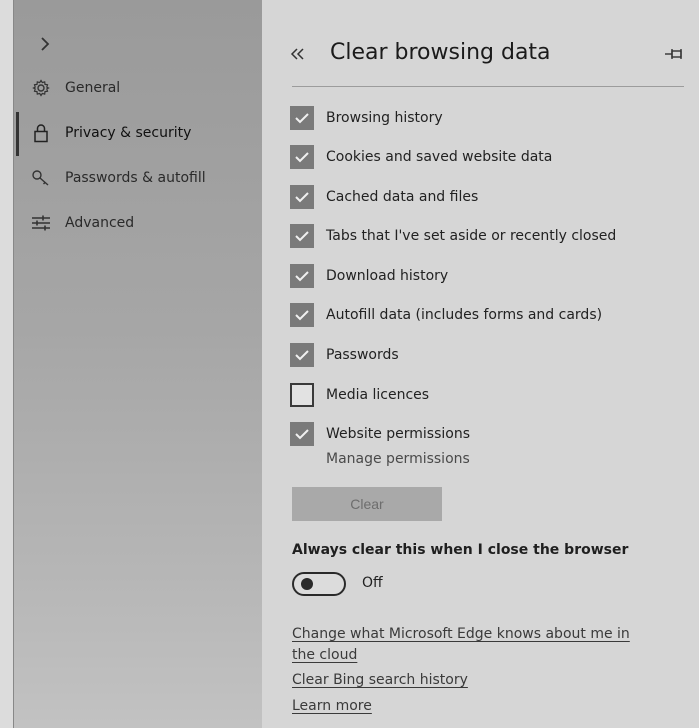  I want to click on sidebar-item-passwords-autofill: Passwords & autofill, so click(140, 178).